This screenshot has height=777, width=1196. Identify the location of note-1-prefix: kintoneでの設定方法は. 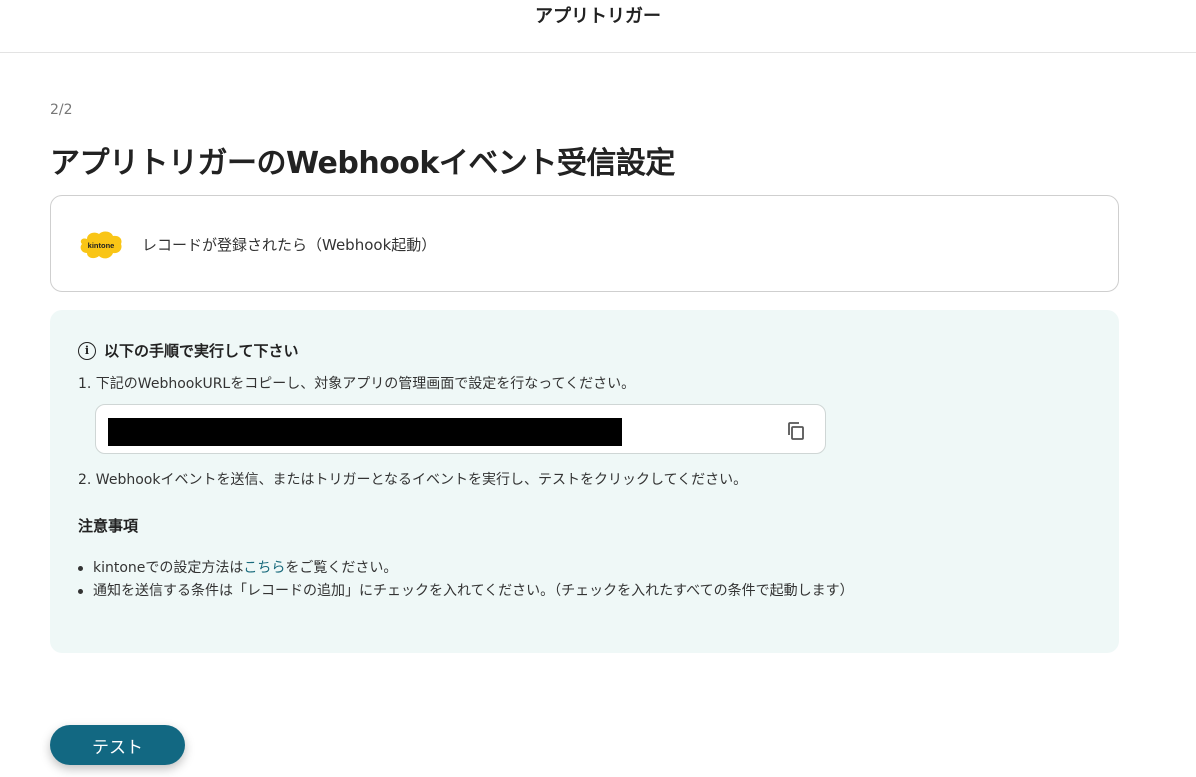
(168, 568).